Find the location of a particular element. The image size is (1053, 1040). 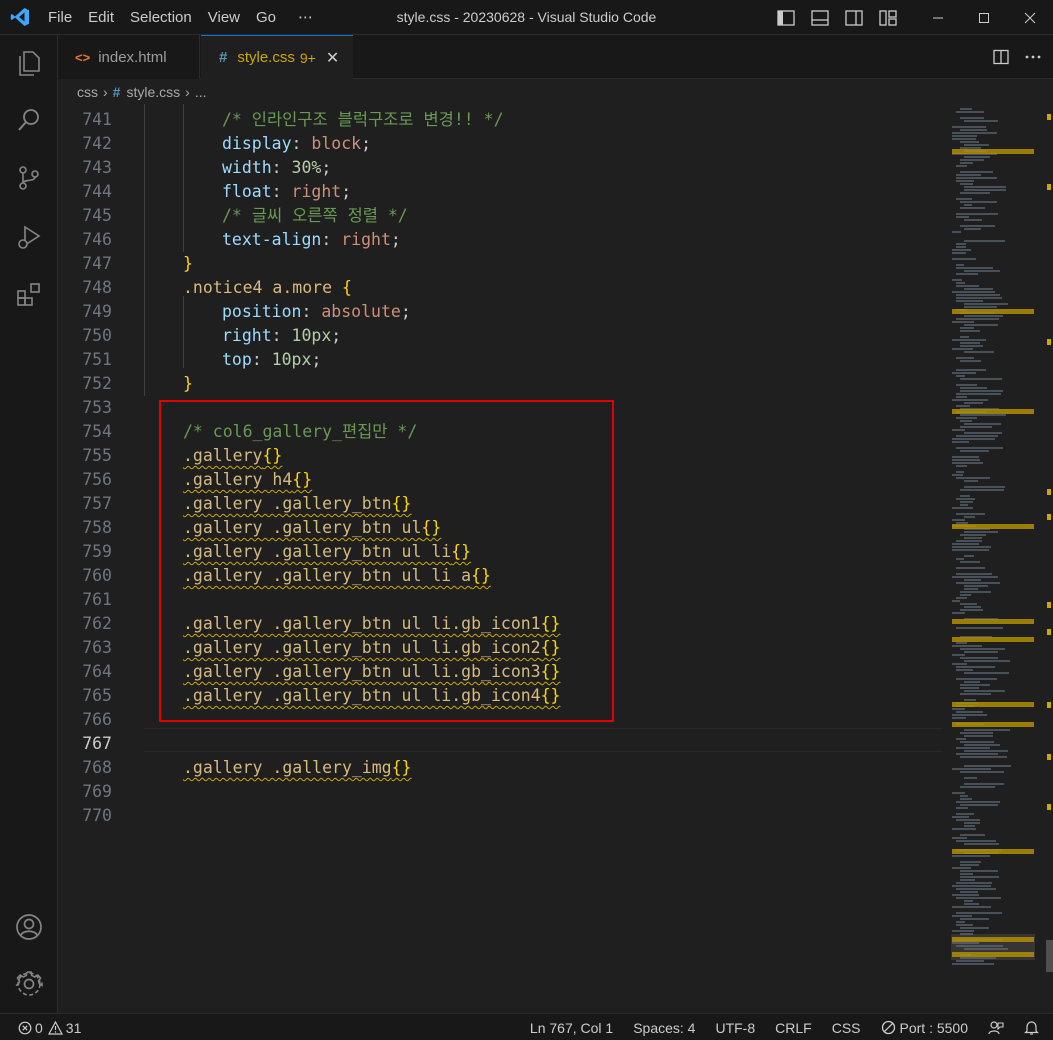

indentation: Spaces: 4 is located at coordinates (664, 1028).